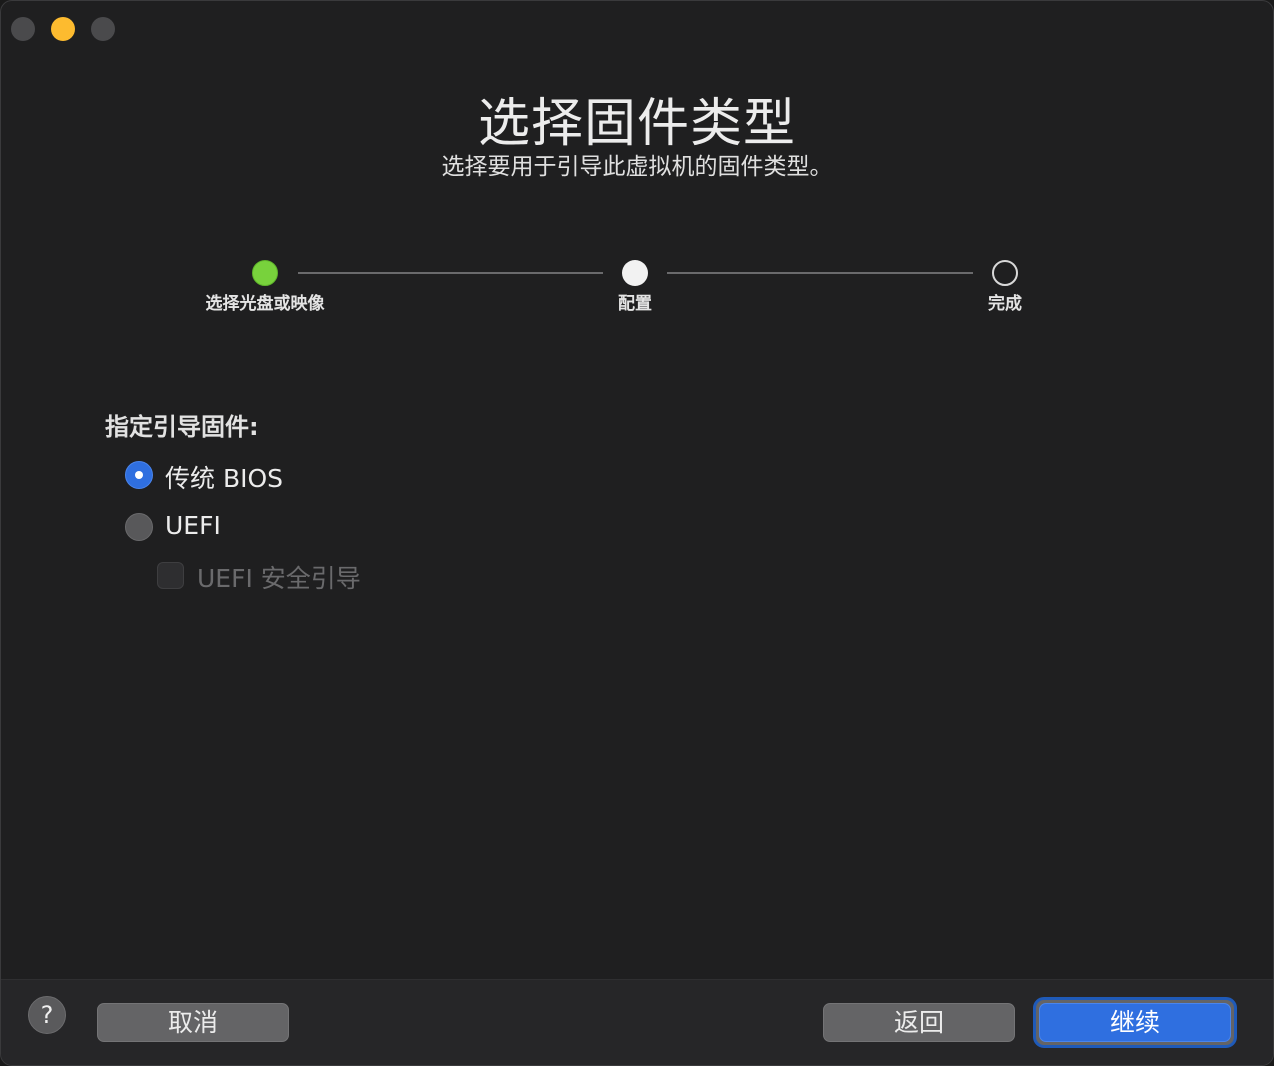 This screenshot has width=1274, height=1066. Describe the element at coordinates (170, 575) in the screenshot. I see `secure-boot-checkbox` at that location.